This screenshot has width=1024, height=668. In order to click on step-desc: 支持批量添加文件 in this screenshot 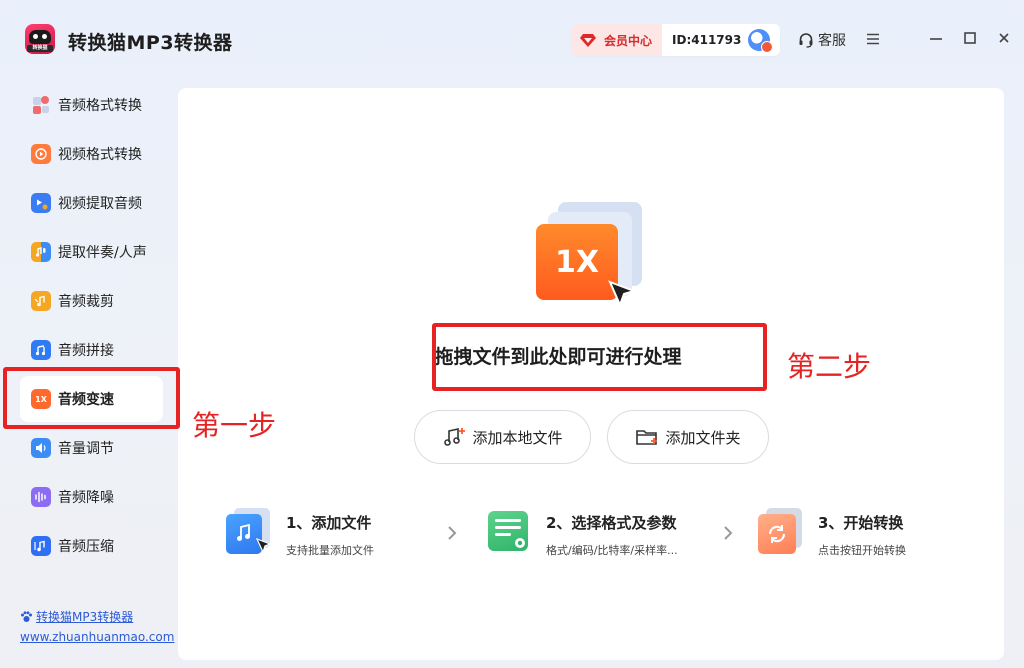, I will do `click(330, 550)`.